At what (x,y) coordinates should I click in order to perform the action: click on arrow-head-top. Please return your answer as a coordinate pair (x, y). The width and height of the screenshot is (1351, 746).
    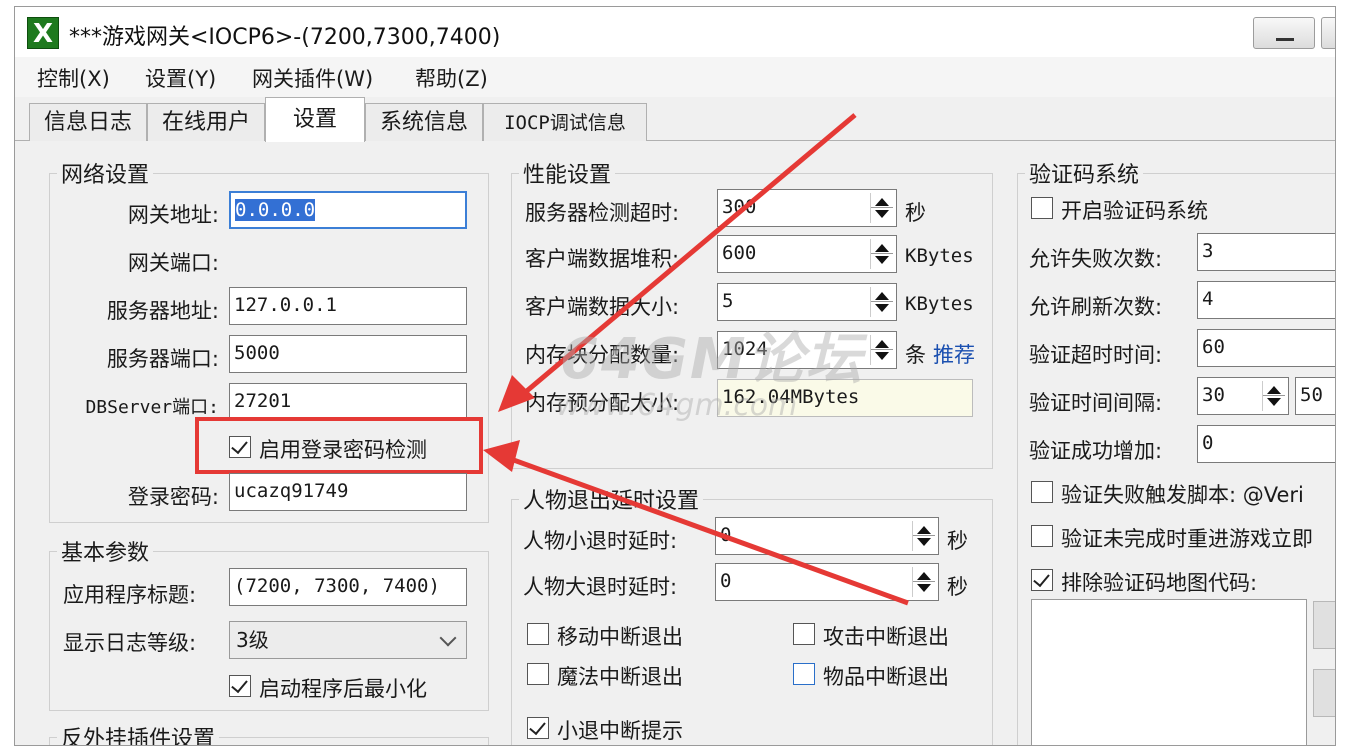
    Looking at the image, I should click on (516, 393).